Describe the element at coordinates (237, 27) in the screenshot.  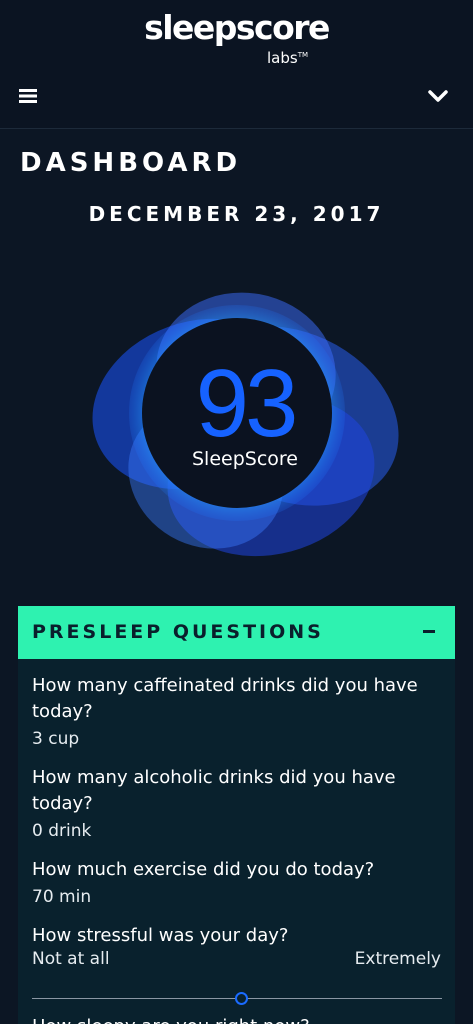
I see `logo-wordmark: sleepscore` at that location.